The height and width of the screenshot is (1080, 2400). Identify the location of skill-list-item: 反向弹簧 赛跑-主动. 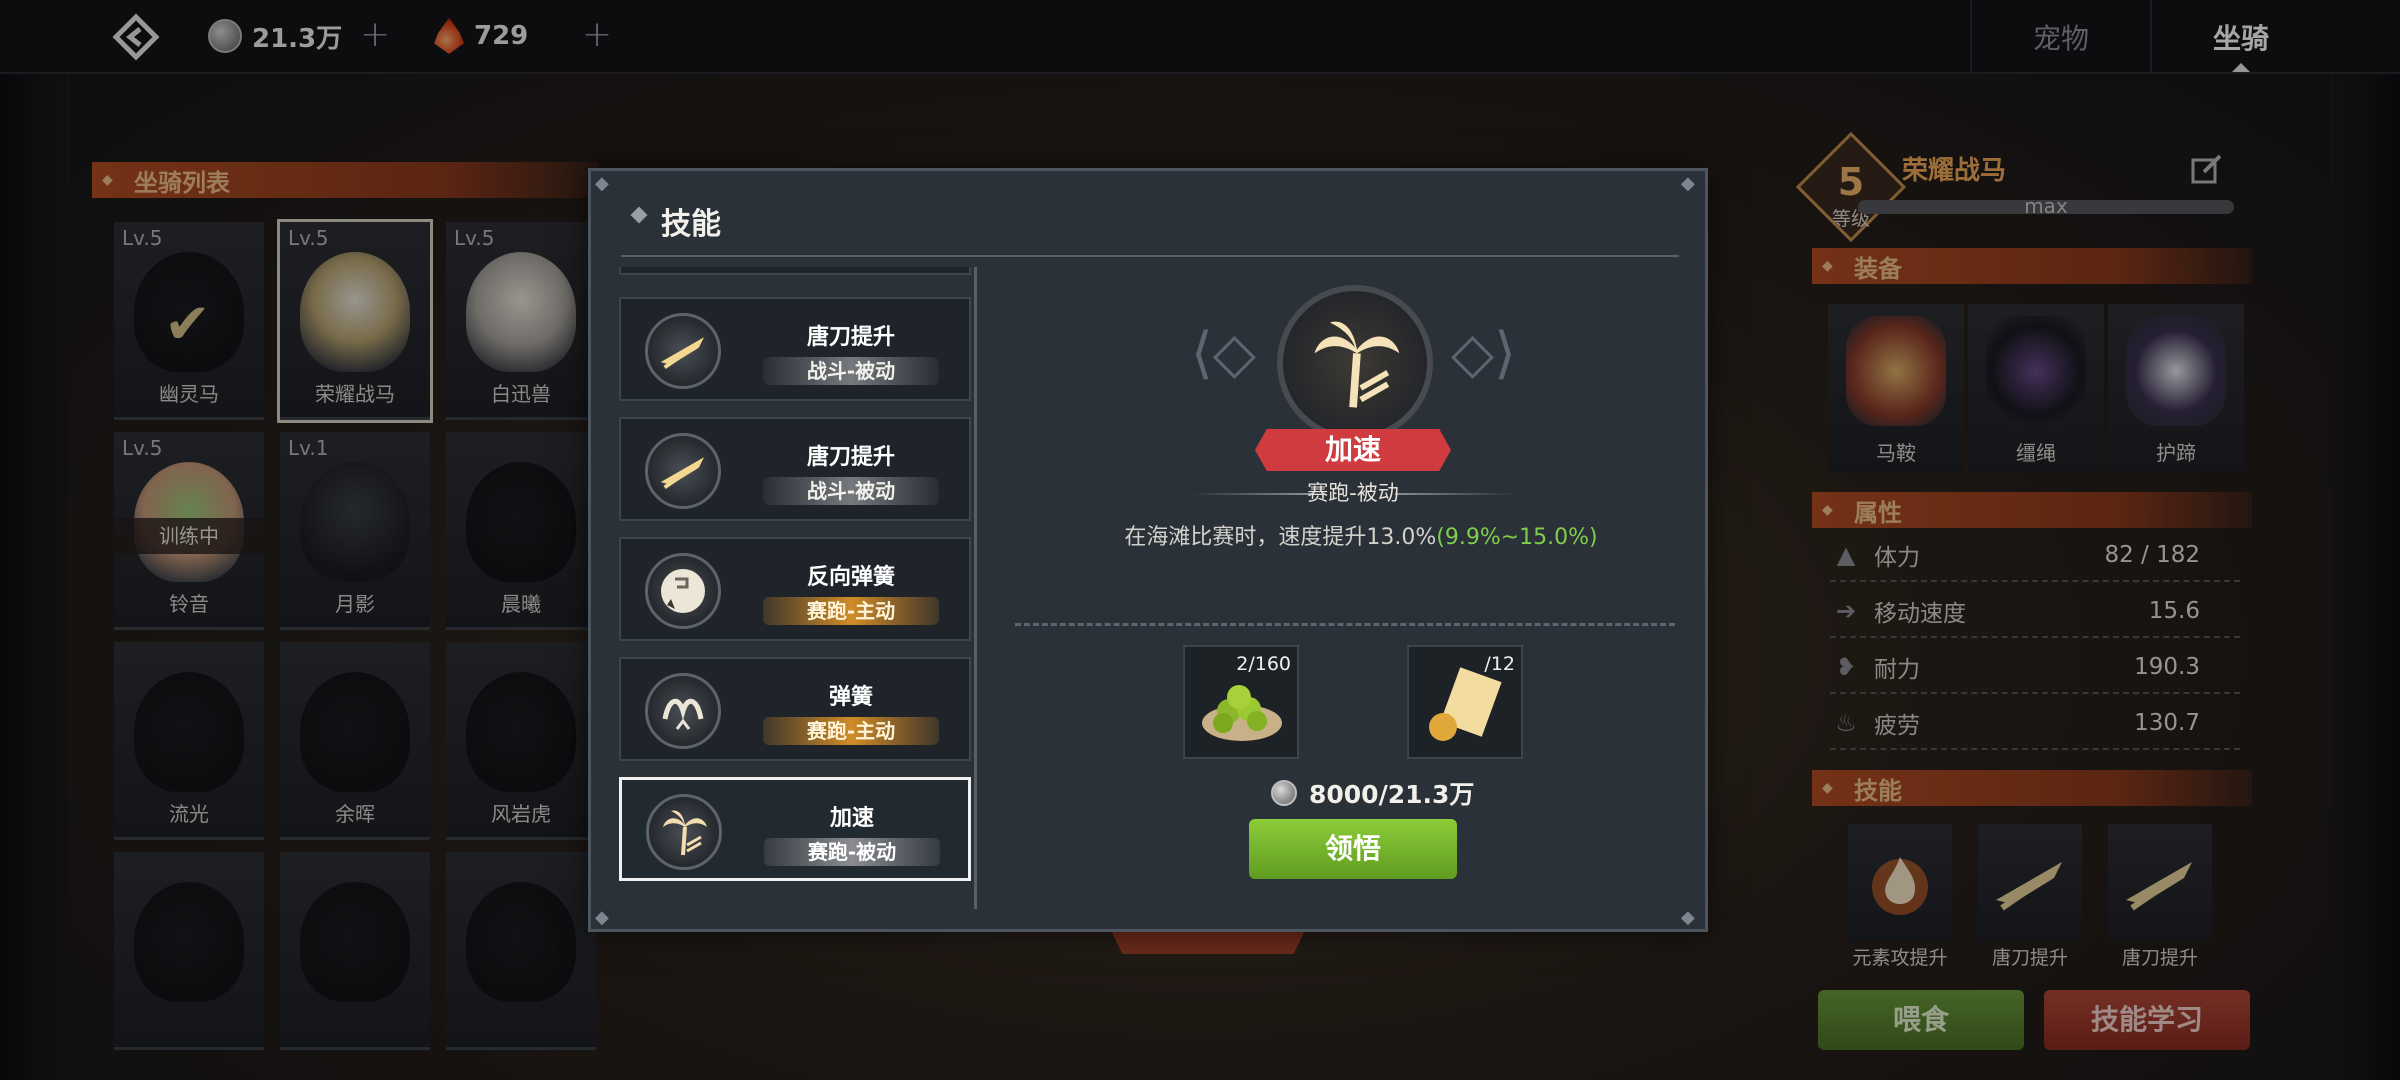
(795, 589).